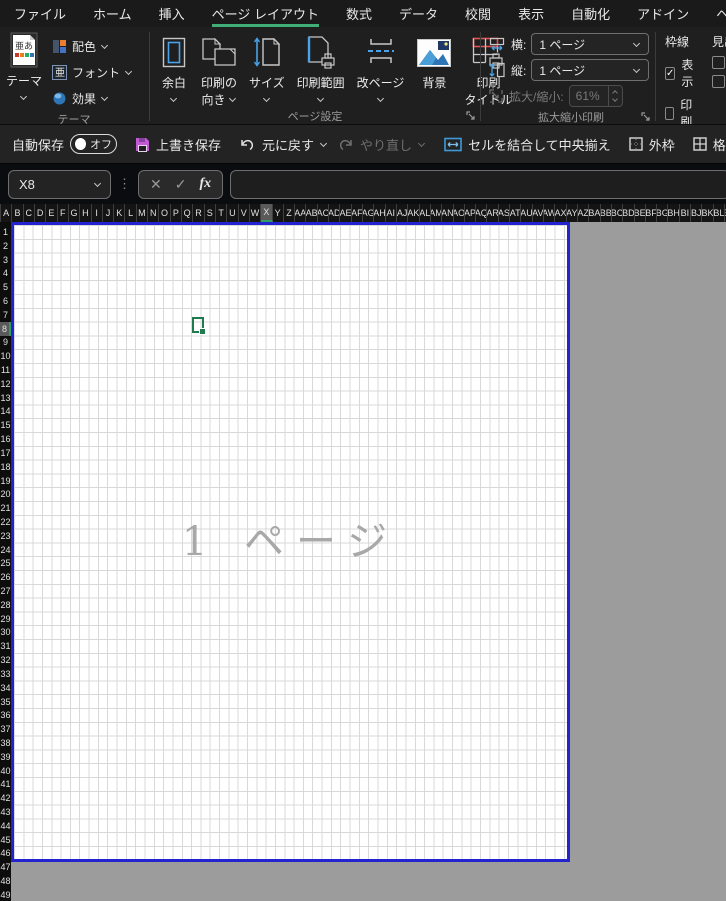 This screenshot has width=726, height=901. What do you see at coordinates (595, 213) in the screenshot?
I see `column-header: BA` at bounding box center [595, 213].